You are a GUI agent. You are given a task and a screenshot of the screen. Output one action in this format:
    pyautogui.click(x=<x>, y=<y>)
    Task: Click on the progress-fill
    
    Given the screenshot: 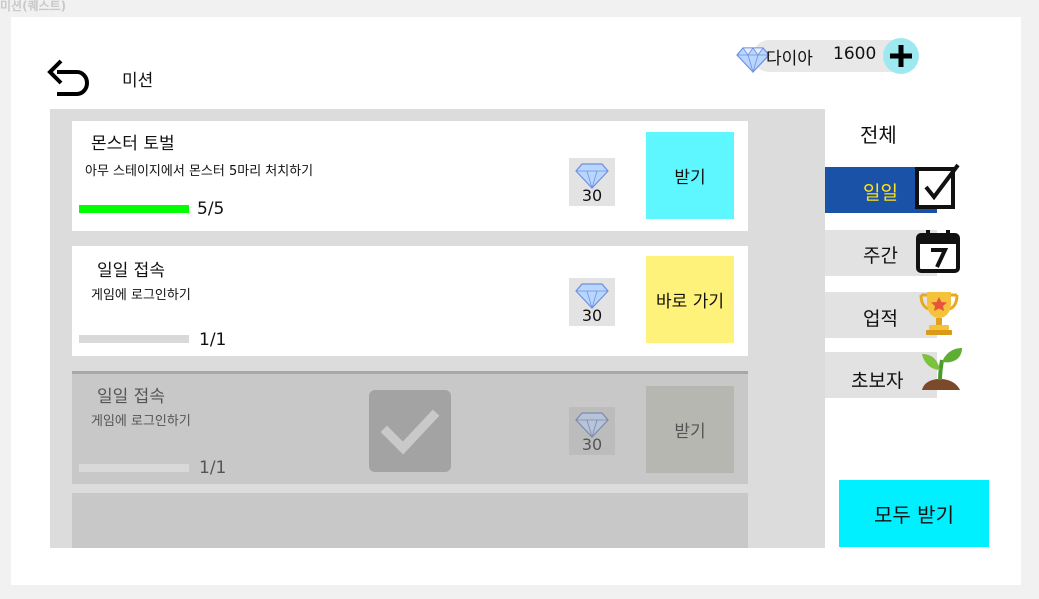 What is the action you would take?
    pyautogui.click(x=134, y=209)
    